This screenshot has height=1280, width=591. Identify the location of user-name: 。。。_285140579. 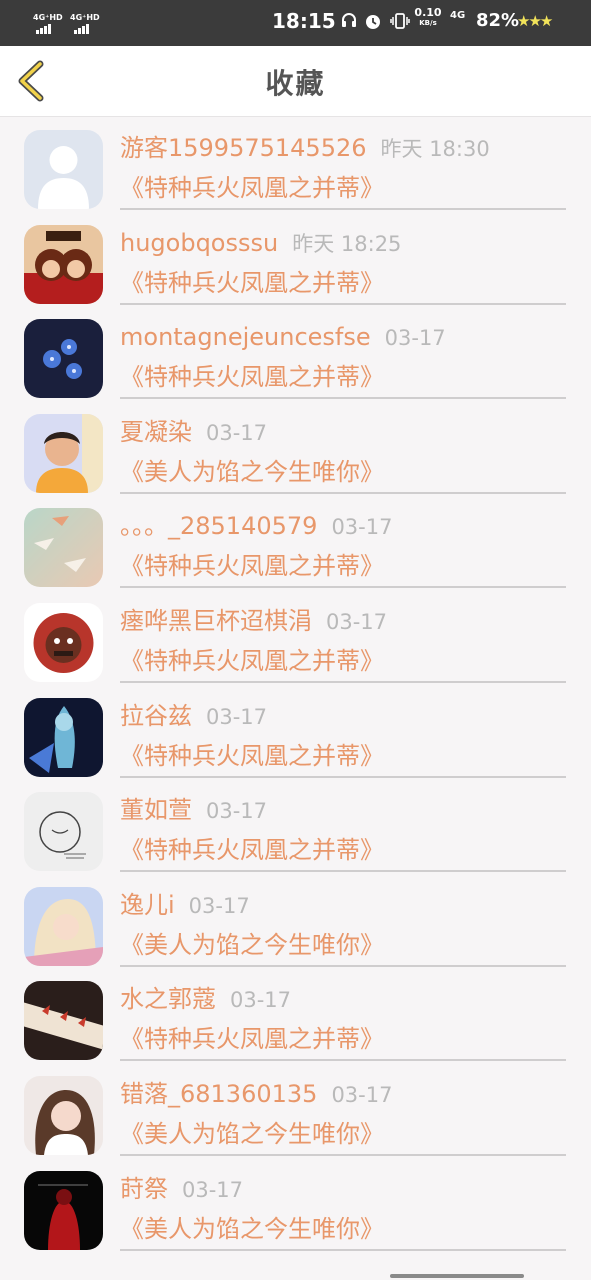
(218, 526).